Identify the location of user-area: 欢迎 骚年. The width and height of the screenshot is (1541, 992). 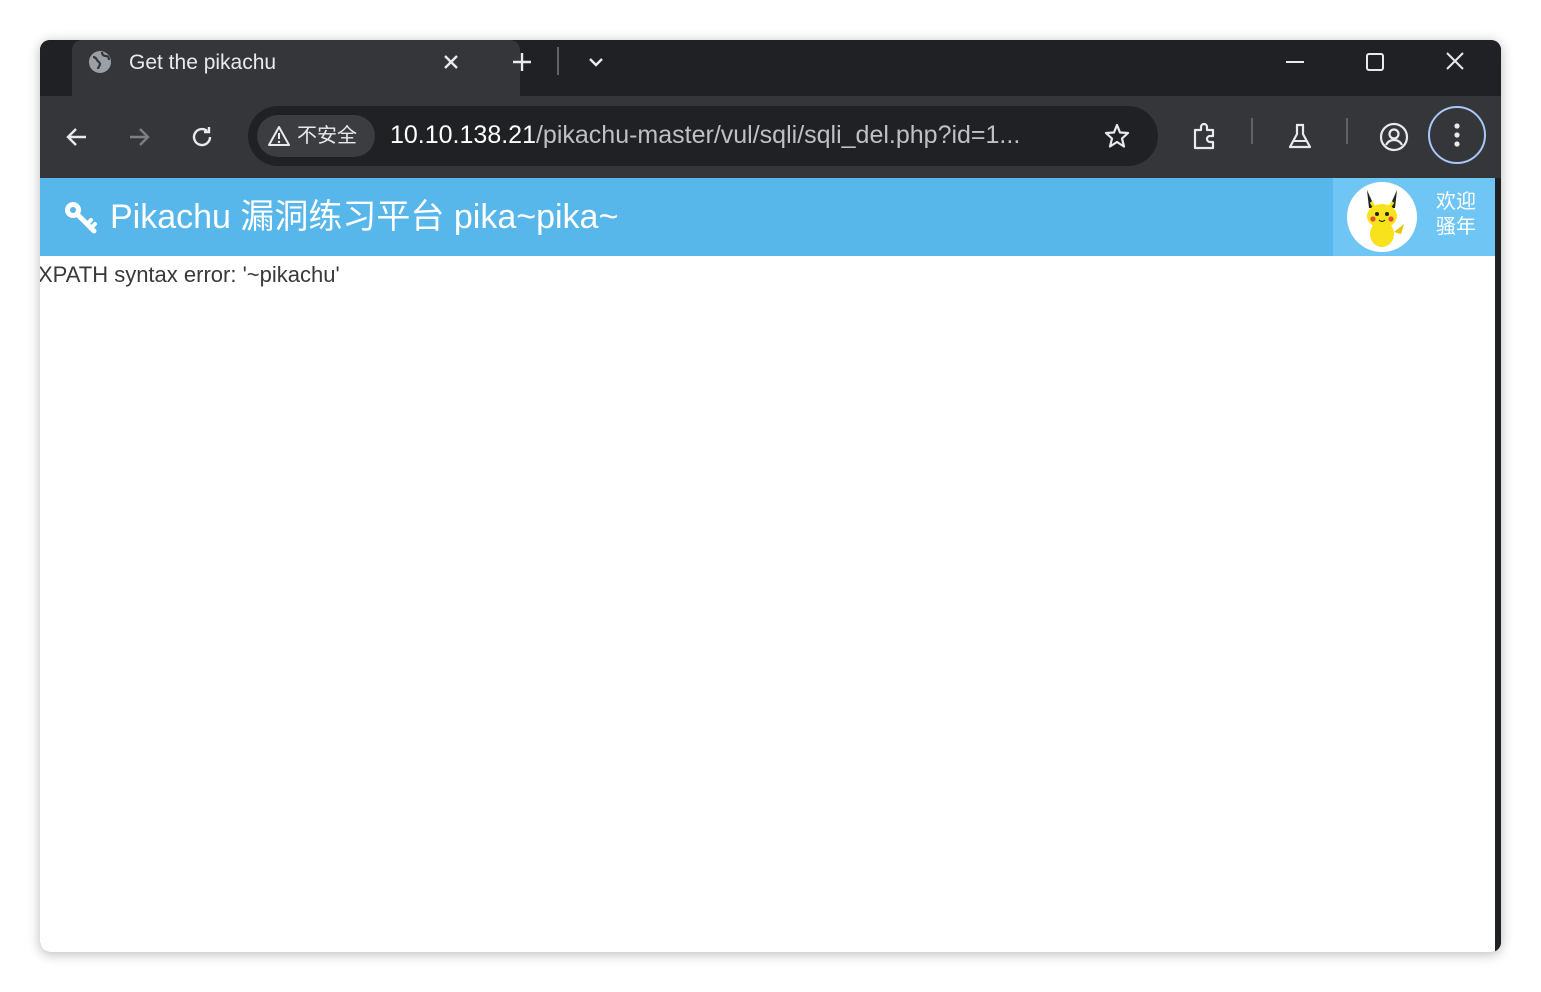
(1414, 217).